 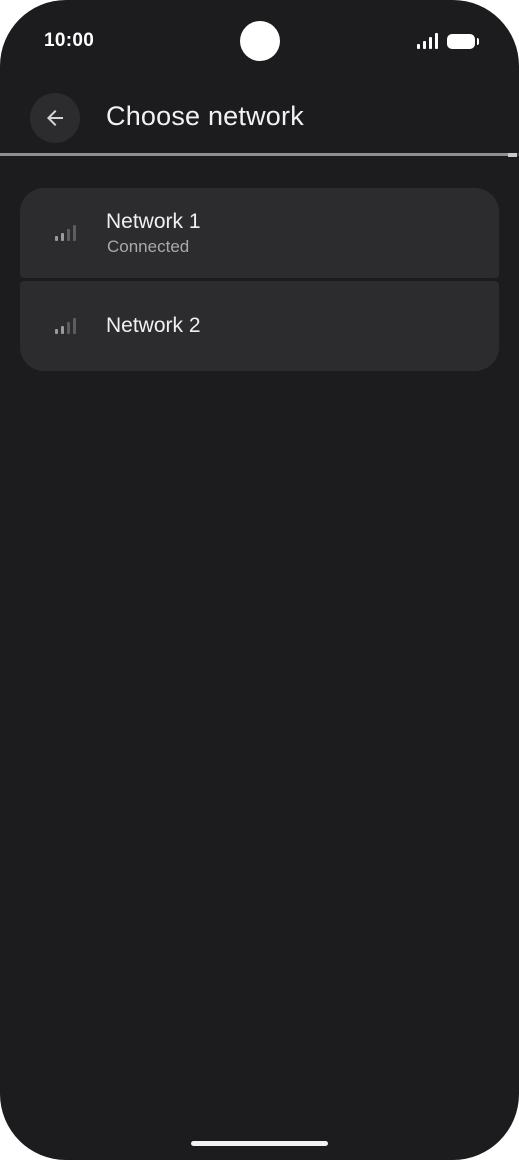 I want to click on back-button, so click(x=55, y=118).